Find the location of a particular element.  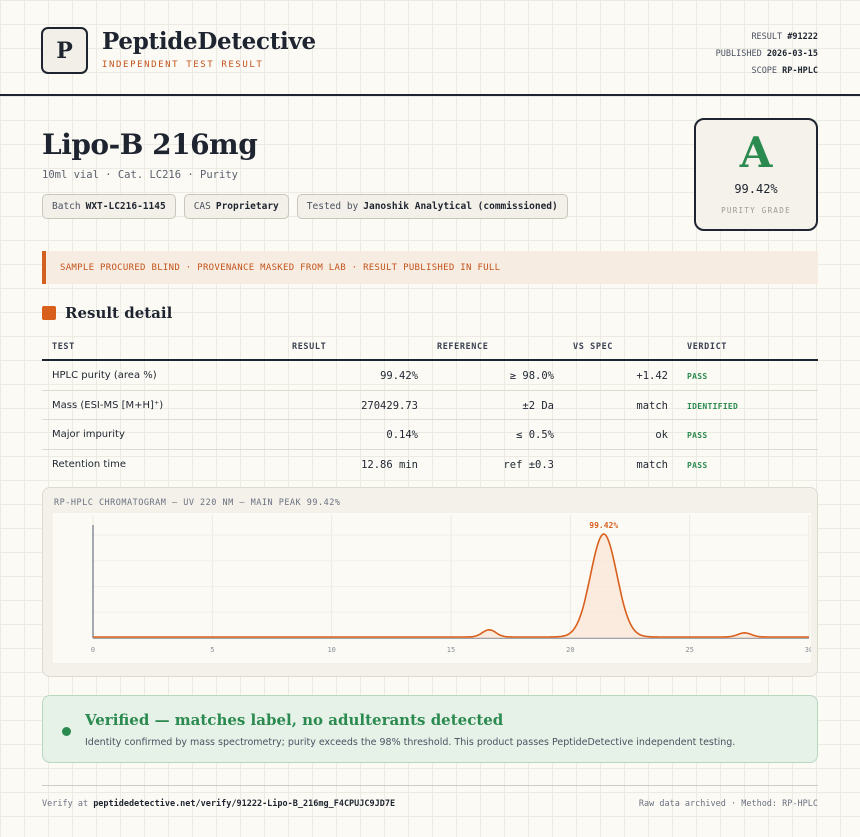

cell-reference: ±2 Da is located at coordinates (538, 405).